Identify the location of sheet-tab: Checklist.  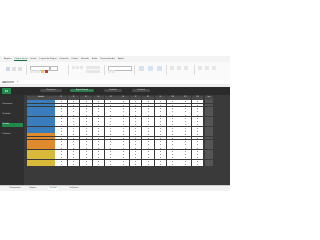
(53, 188).